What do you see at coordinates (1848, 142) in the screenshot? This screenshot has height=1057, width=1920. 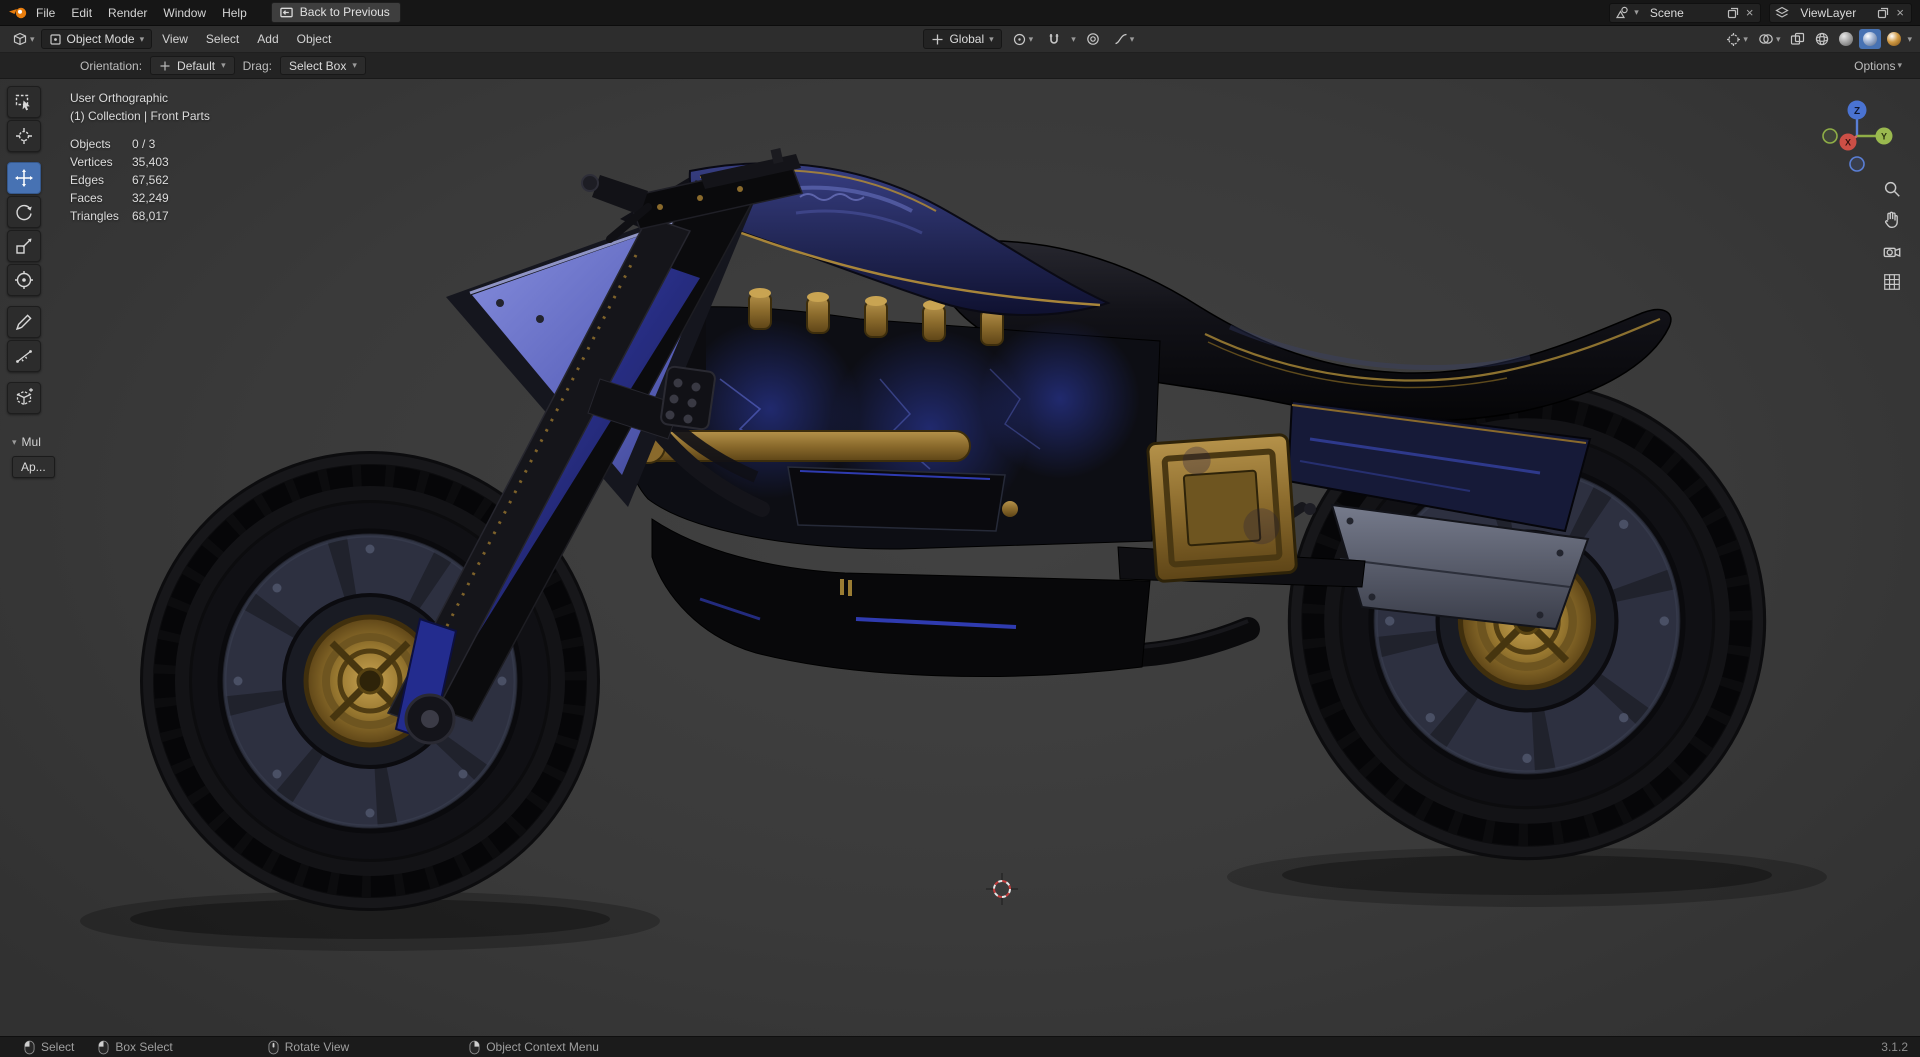 I see `gizmo-axis-x: X` at bounding box center [1848, 142].